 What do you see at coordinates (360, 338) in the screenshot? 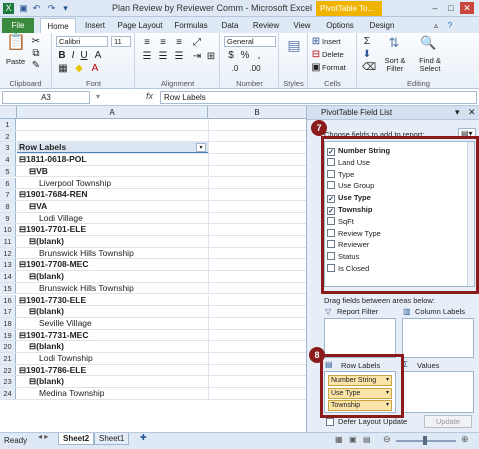
I see `report-filter-area` at bounding box center [360, 338].